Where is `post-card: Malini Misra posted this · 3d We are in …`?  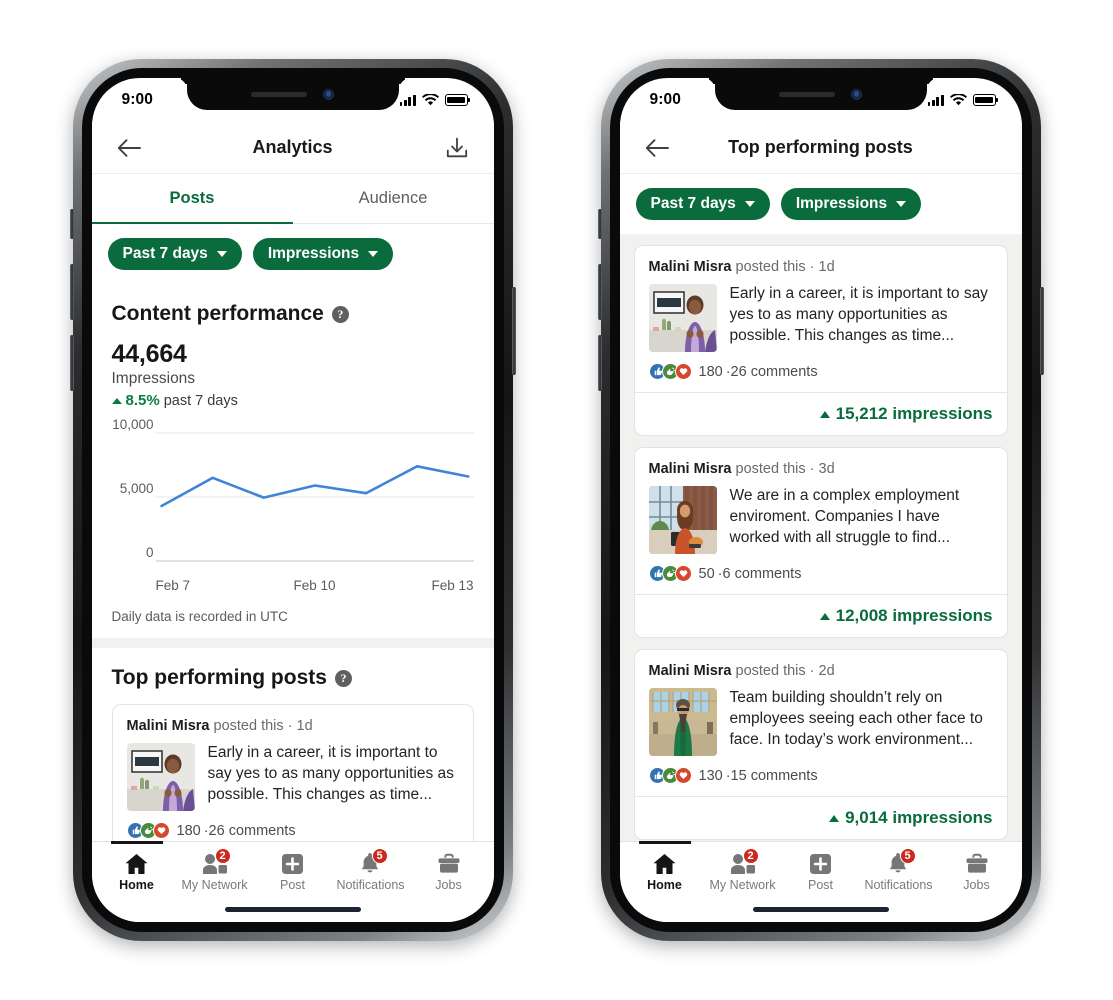 post-card: Malini Misra posted this · 3d We are in … is located at coordinates (820, 542).